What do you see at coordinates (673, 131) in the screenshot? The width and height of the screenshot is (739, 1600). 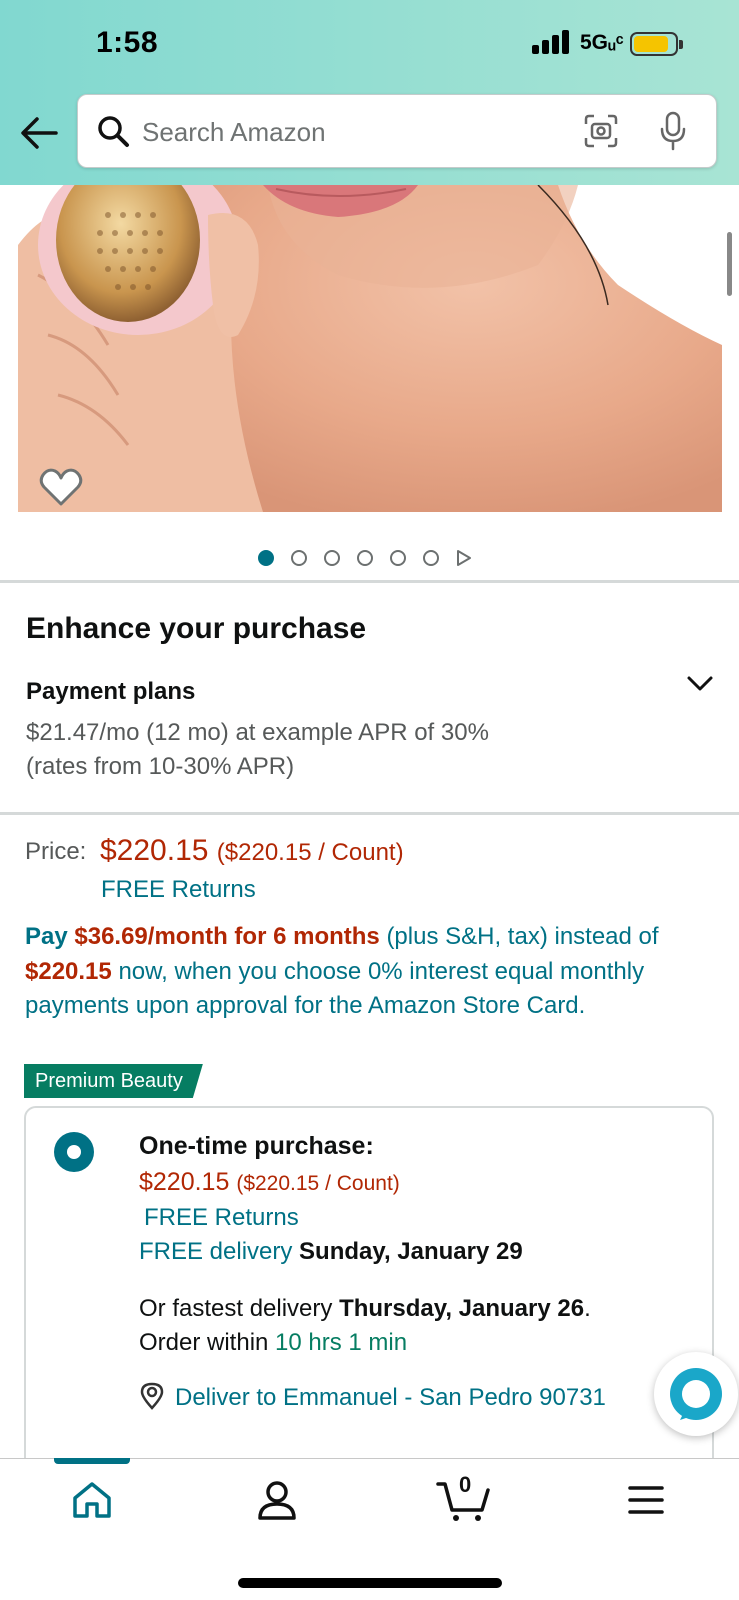 I see `microphone-icon` at bounding box center [673, 131].